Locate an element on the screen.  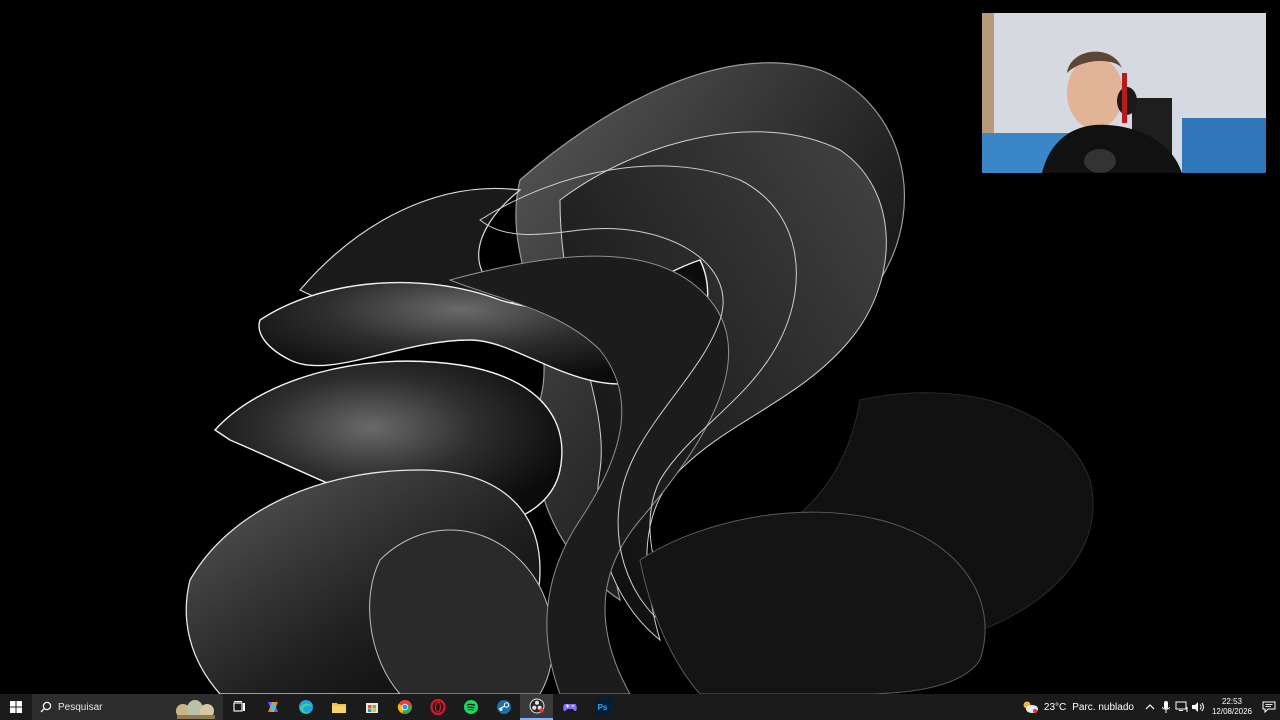
microphone-button is located at coordinates (1166, 707).